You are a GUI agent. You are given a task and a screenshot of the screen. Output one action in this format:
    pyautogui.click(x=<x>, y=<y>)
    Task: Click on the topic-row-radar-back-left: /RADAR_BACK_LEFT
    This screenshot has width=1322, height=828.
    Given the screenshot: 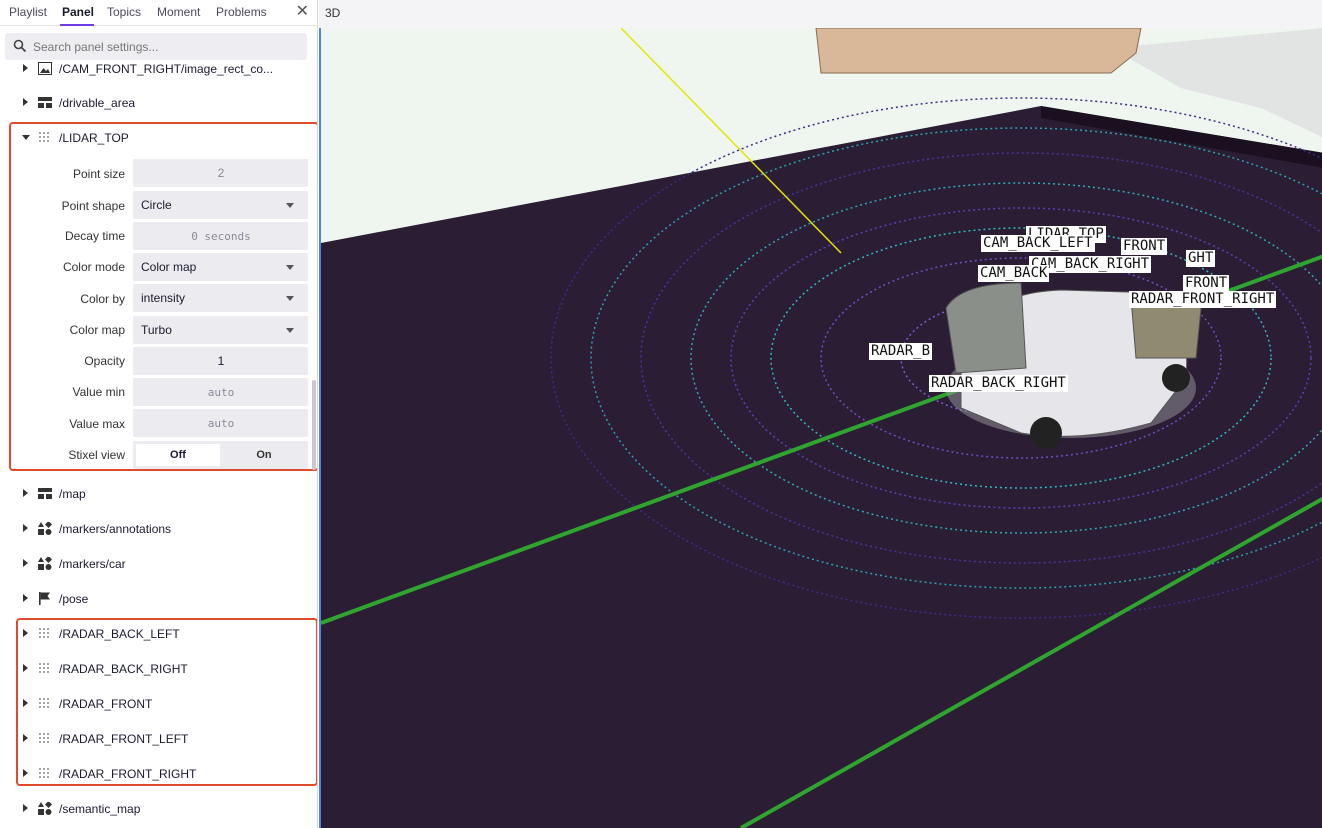 What is the action you would take?
    pyautogui.click(x=158, y=634)
    